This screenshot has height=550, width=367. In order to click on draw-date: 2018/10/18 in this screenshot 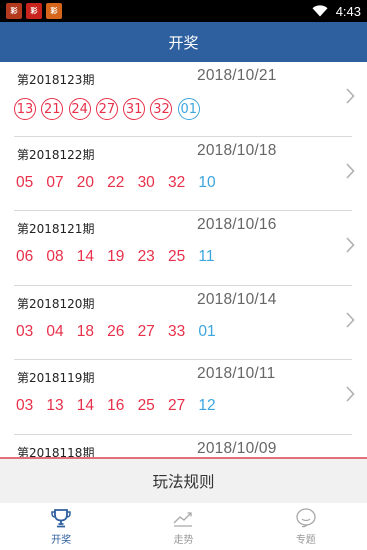, I will do `click(237, 150)`.